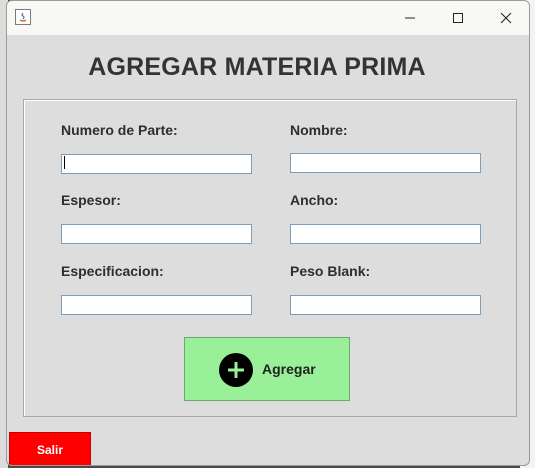  What do you see at coordinates (156, 234) in the screenshot?
I see `thickness-field` at bounding box center [156, 234].